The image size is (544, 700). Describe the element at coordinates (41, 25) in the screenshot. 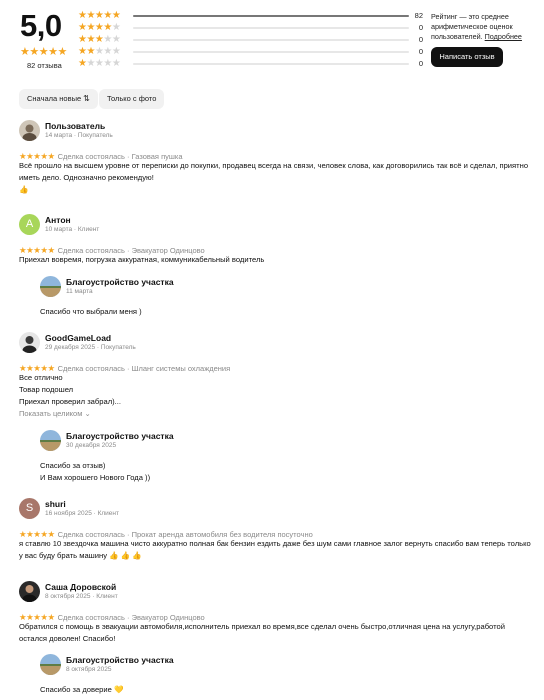

I see `rating-score: 5,0` at that location.